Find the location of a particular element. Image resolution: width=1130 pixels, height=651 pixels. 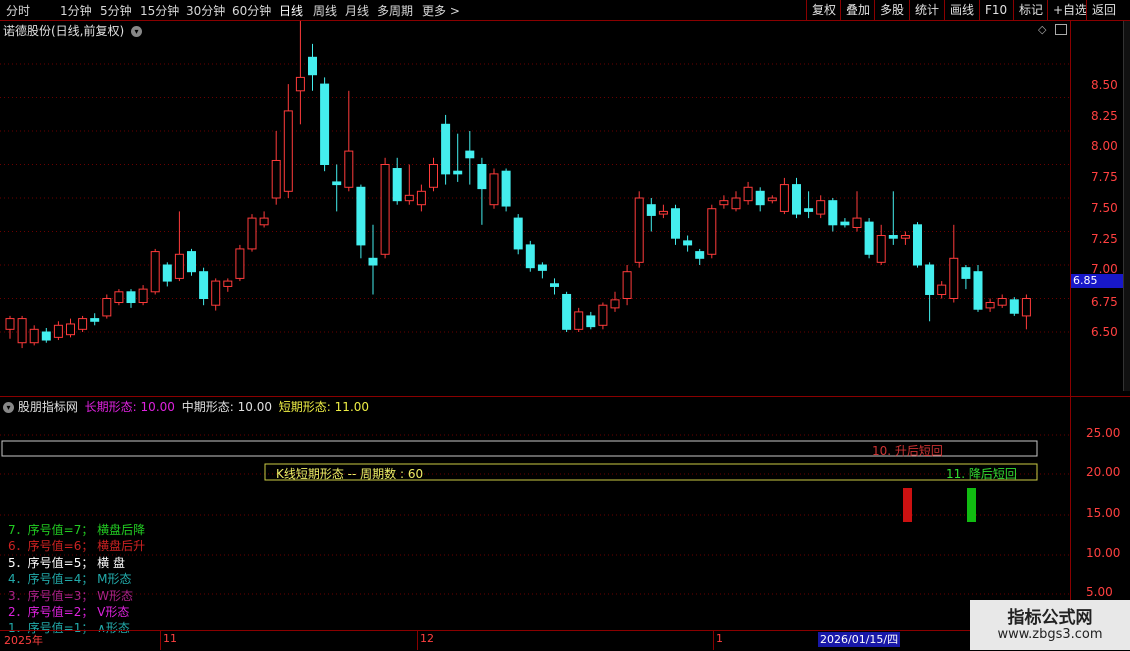

pattern-box-short-text: 11. 降后短回 is located at coordinates (981, 474).